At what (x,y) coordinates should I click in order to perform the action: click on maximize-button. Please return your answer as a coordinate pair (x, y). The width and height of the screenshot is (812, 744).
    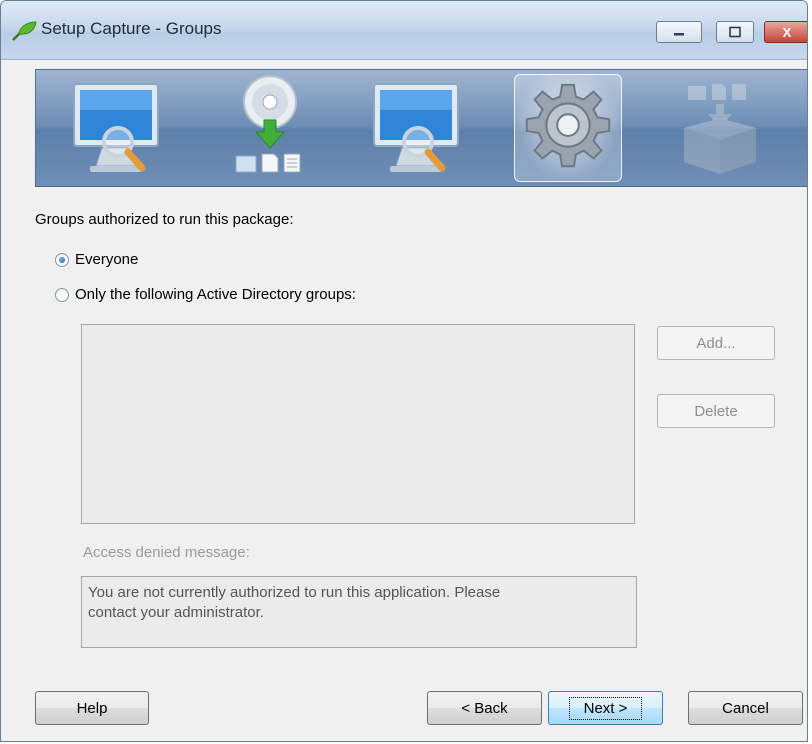
    Looking at the image, I should click on (735, 32).